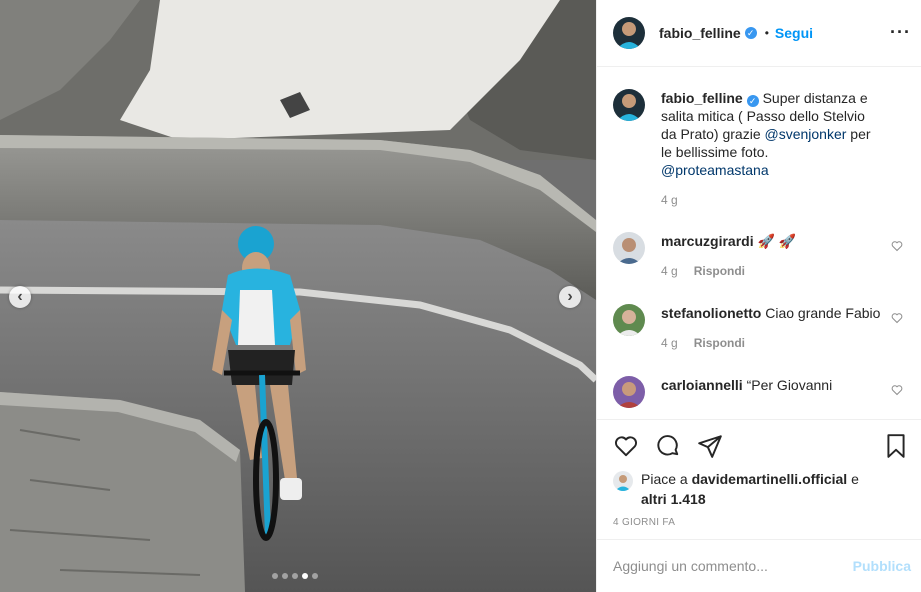 The image size is (921, 592). What do you see at coordinates (759, 255) in the screenshot?
I see `comment-item: marcuzgirardi 🚀 🚀 4 g Rispondi` at bounding box center [759, 255].